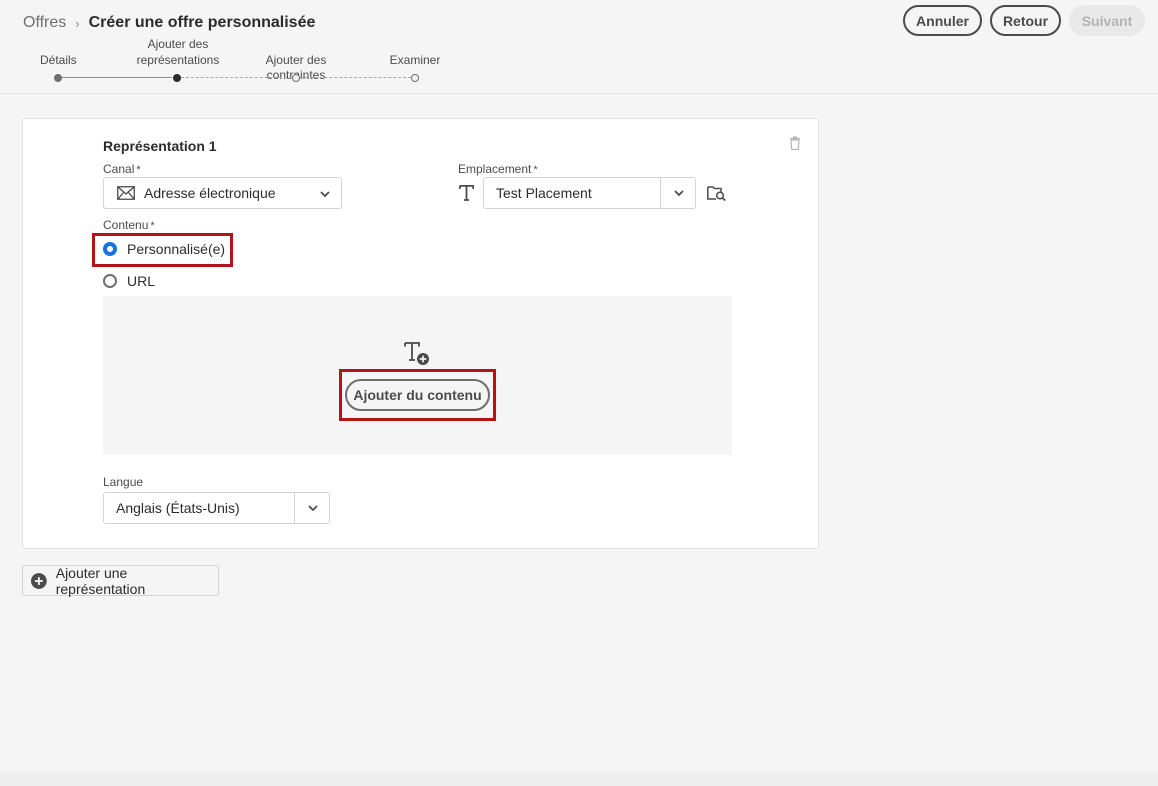  Describe the element at coordinates (544, 193) in the screenshot. I see `placement-value: Test Placement` at that location.